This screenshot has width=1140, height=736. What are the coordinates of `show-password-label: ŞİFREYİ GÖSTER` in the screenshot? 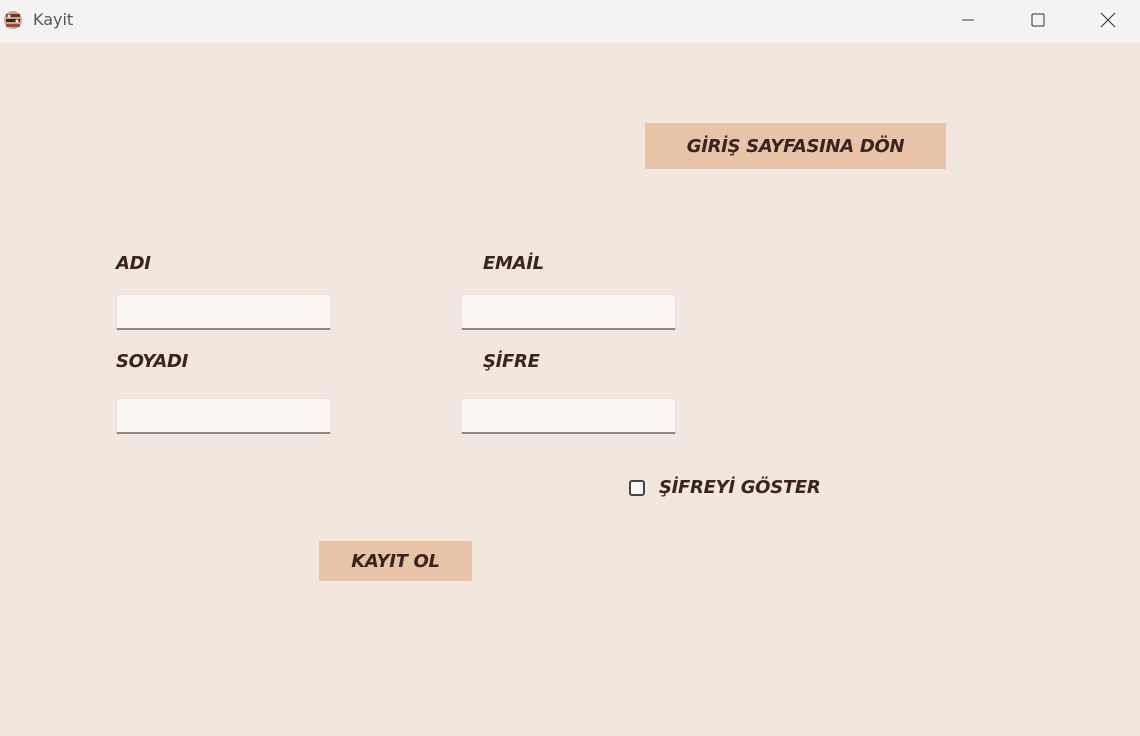 It's located at (740, 487).